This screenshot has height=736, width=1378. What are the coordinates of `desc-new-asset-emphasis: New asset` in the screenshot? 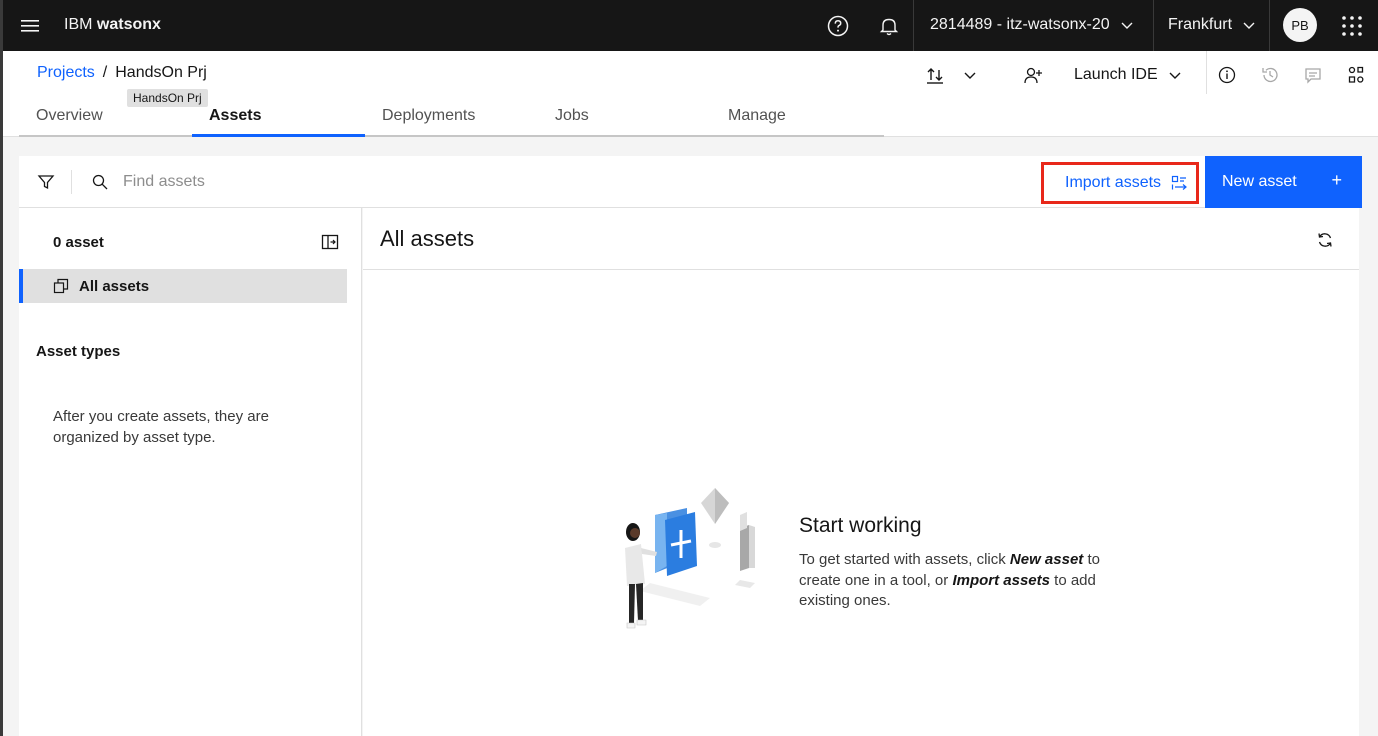 It's located at (1046, 559).